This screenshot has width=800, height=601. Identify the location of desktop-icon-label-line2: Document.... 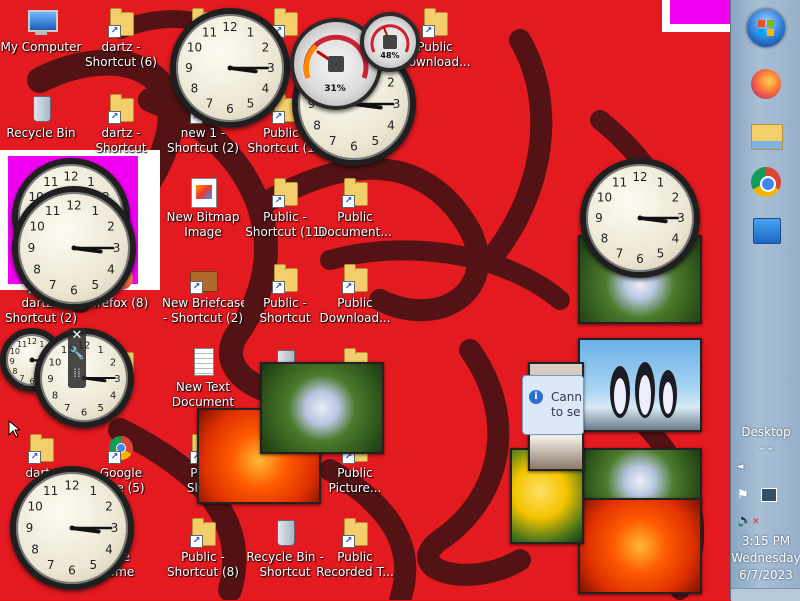
(355, 232).